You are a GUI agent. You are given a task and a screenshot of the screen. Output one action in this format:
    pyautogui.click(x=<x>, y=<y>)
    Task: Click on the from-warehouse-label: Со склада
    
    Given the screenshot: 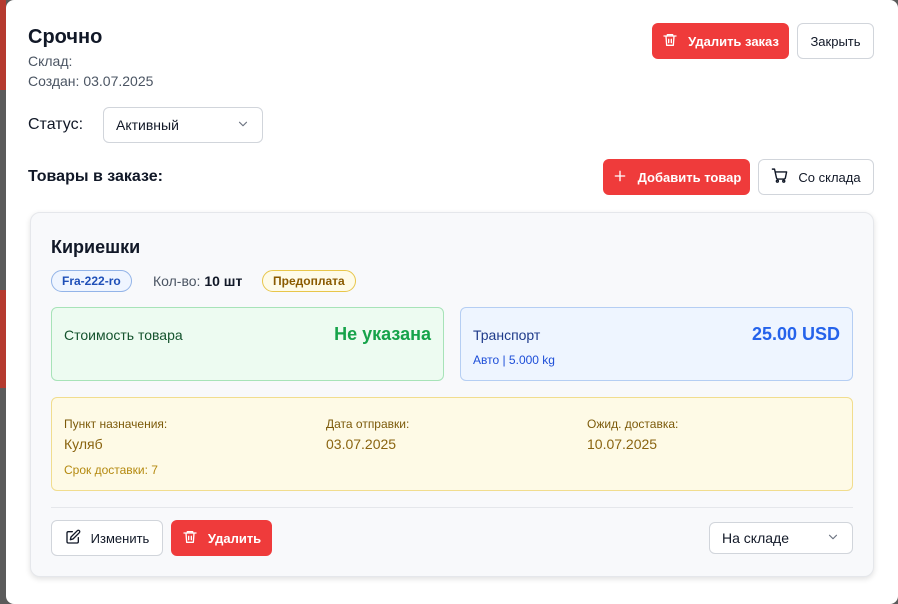 What is the action you would take?
    pyautogui.click(x=829, y=177)
    